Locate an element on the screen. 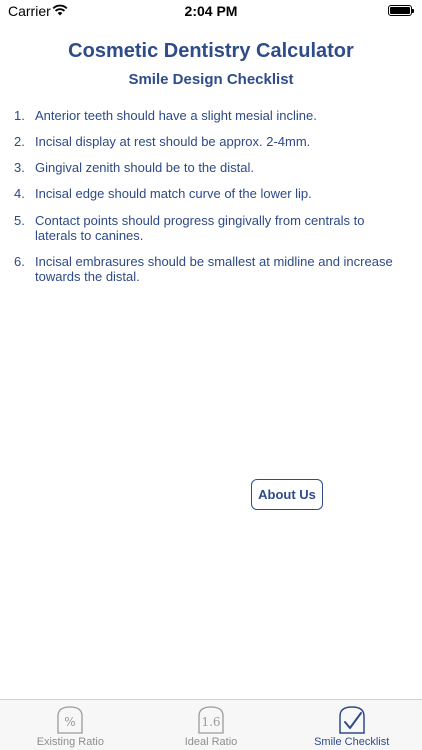 The width and height of the screenshot is (422, 750). ratio-icon: 1.6 is located at coordinates (211, 720).